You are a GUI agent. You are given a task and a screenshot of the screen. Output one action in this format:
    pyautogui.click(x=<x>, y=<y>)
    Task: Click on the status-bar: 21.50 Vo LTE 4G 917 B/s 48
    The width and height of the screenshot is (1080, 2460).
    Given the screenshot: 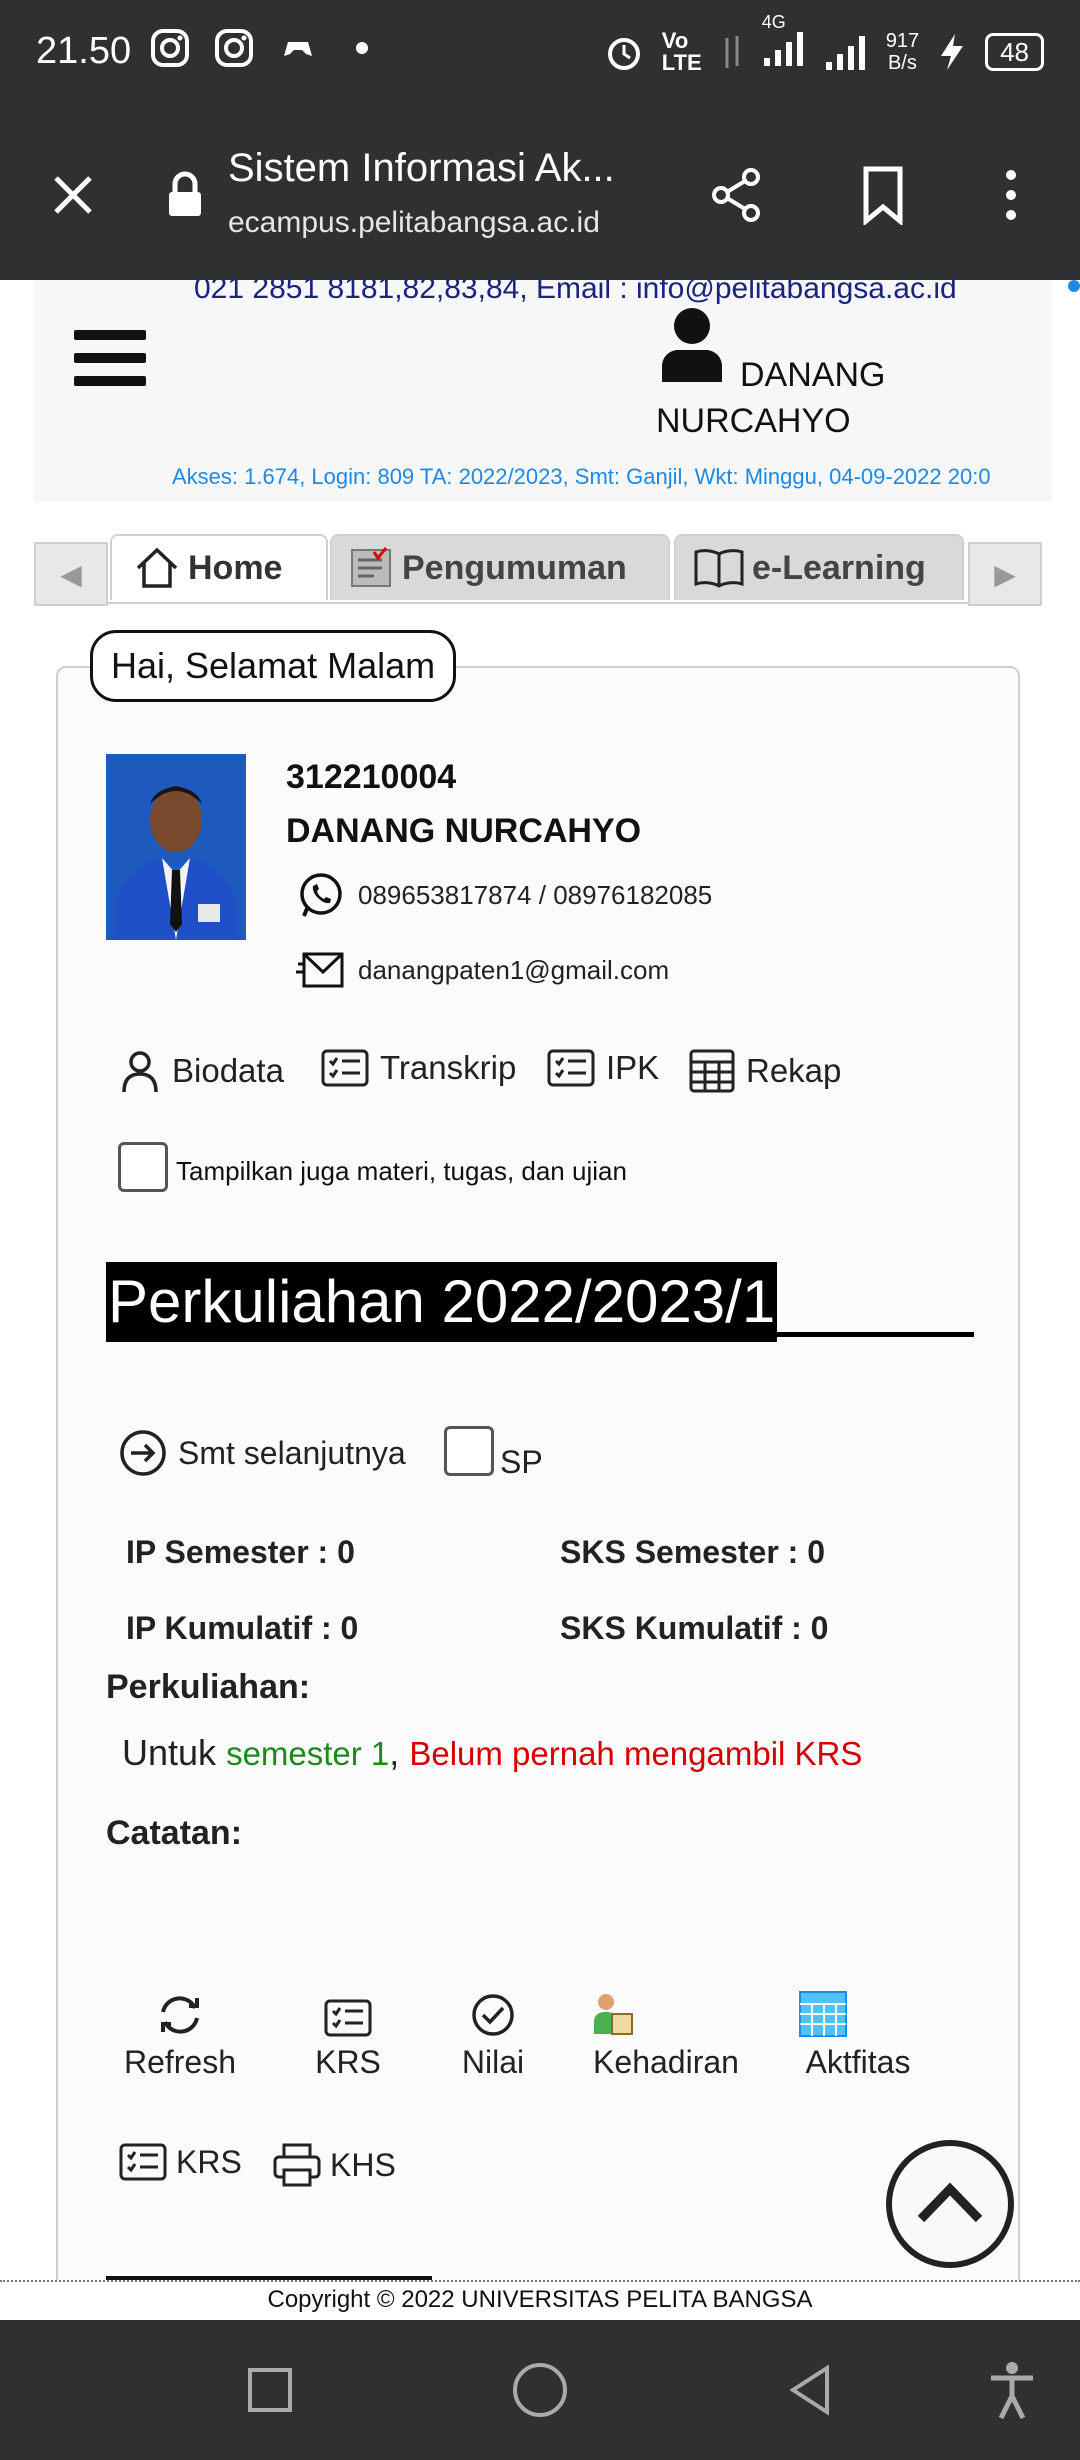 What is the action you would take?
    pyautogui.click(x=540, y=55)
    